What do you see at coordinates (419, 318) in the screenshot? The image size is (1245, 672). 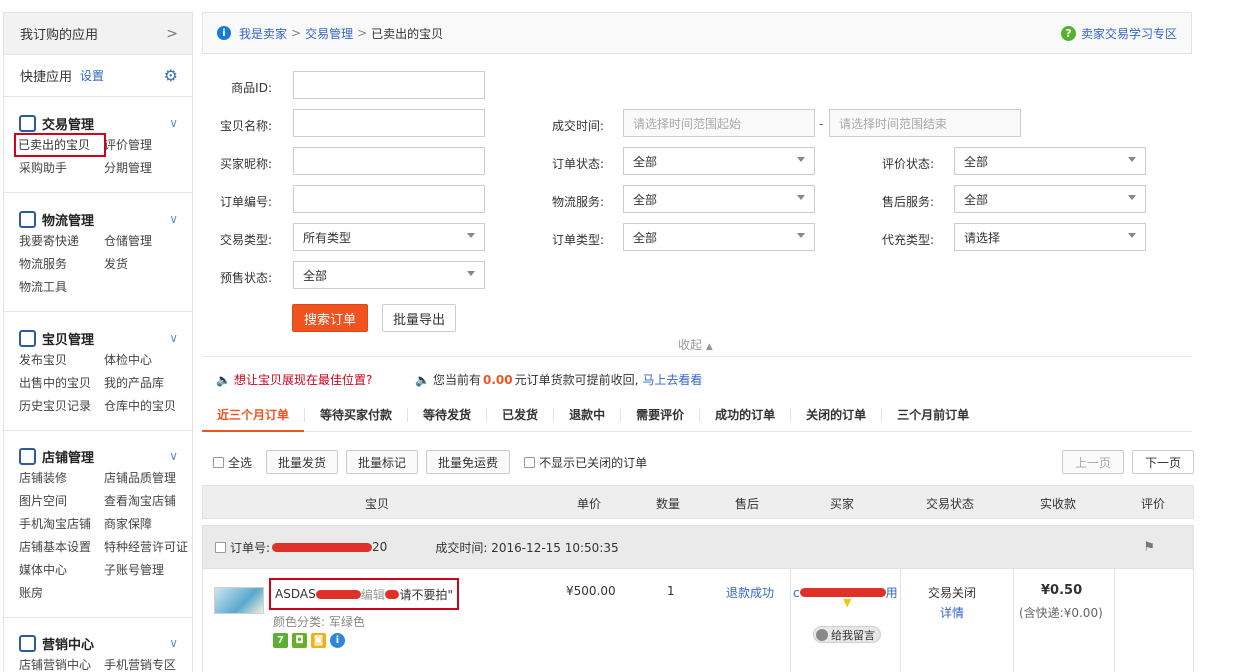 I see `bulk-export-button: 批量导出` at bounding box center [419, 318].